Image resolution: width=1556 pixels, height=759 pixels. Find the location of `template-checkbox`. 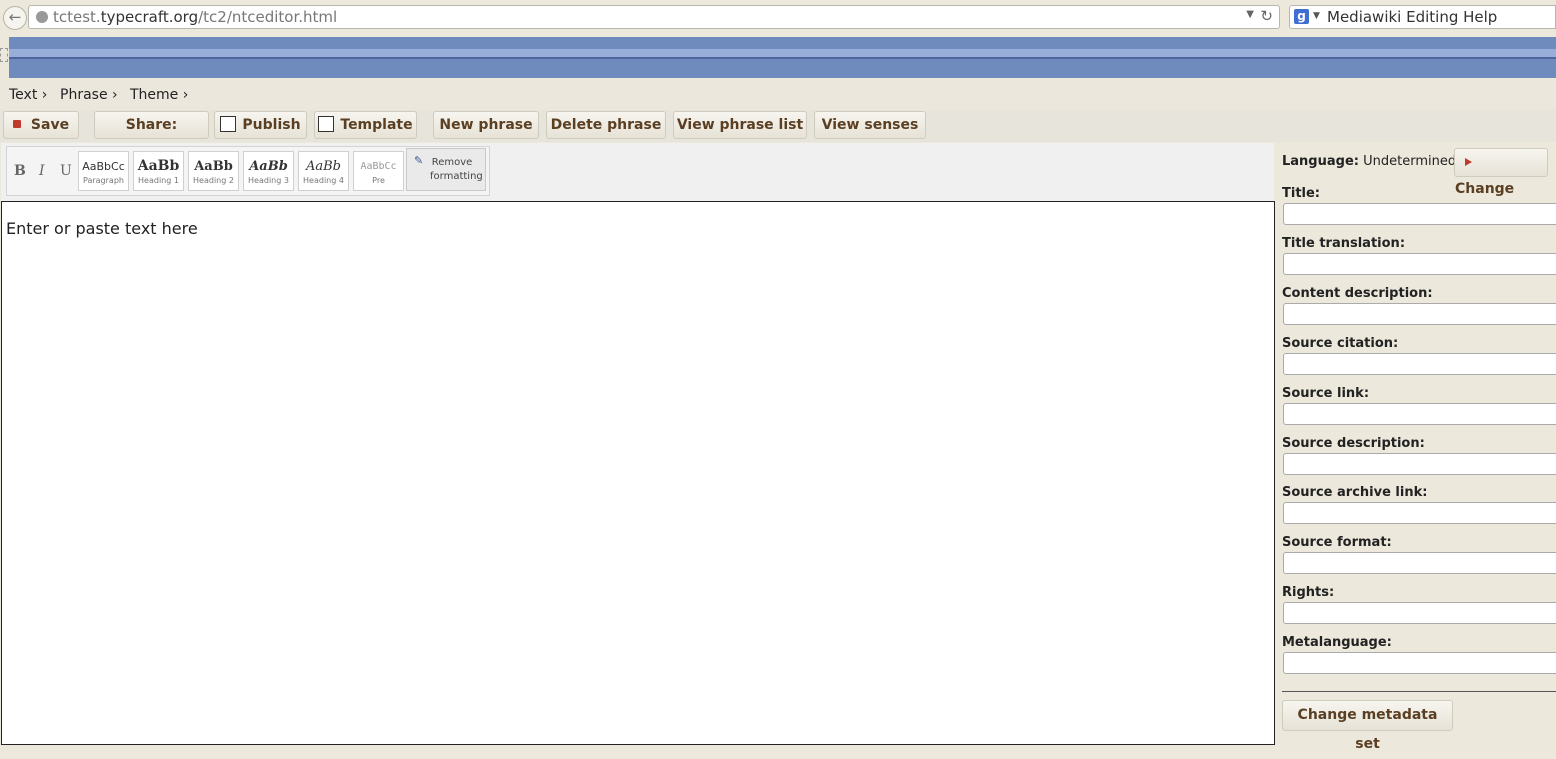

template-checkbox is located at coordinates (326, 124).